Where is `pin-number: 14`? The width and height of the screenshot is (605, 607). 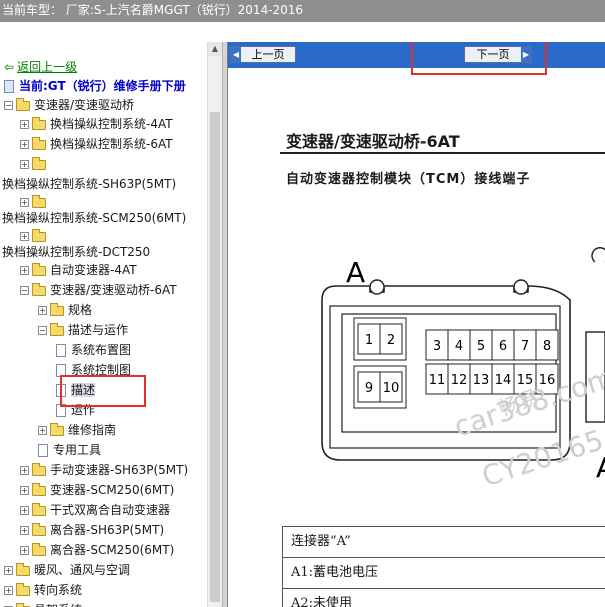
pin-number: 14 is located at coordinates (503, 380).